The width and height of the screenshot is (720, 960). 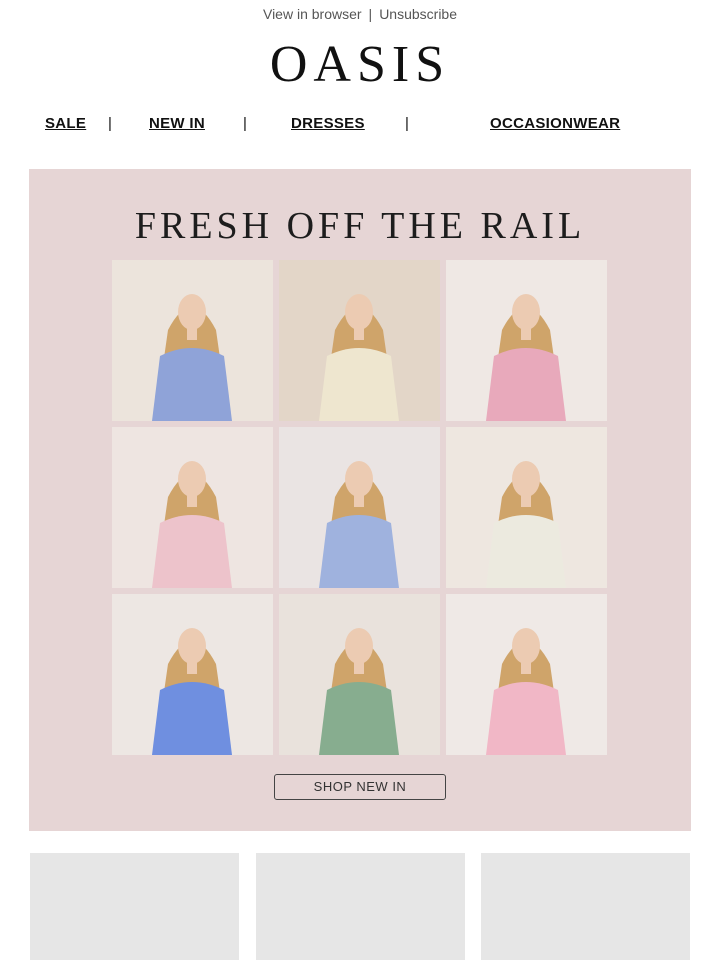 What do you see at coordinates (360, 65) in the screenshot?
I see `brand-logo: OASIS` at bounding box center [360, 65].